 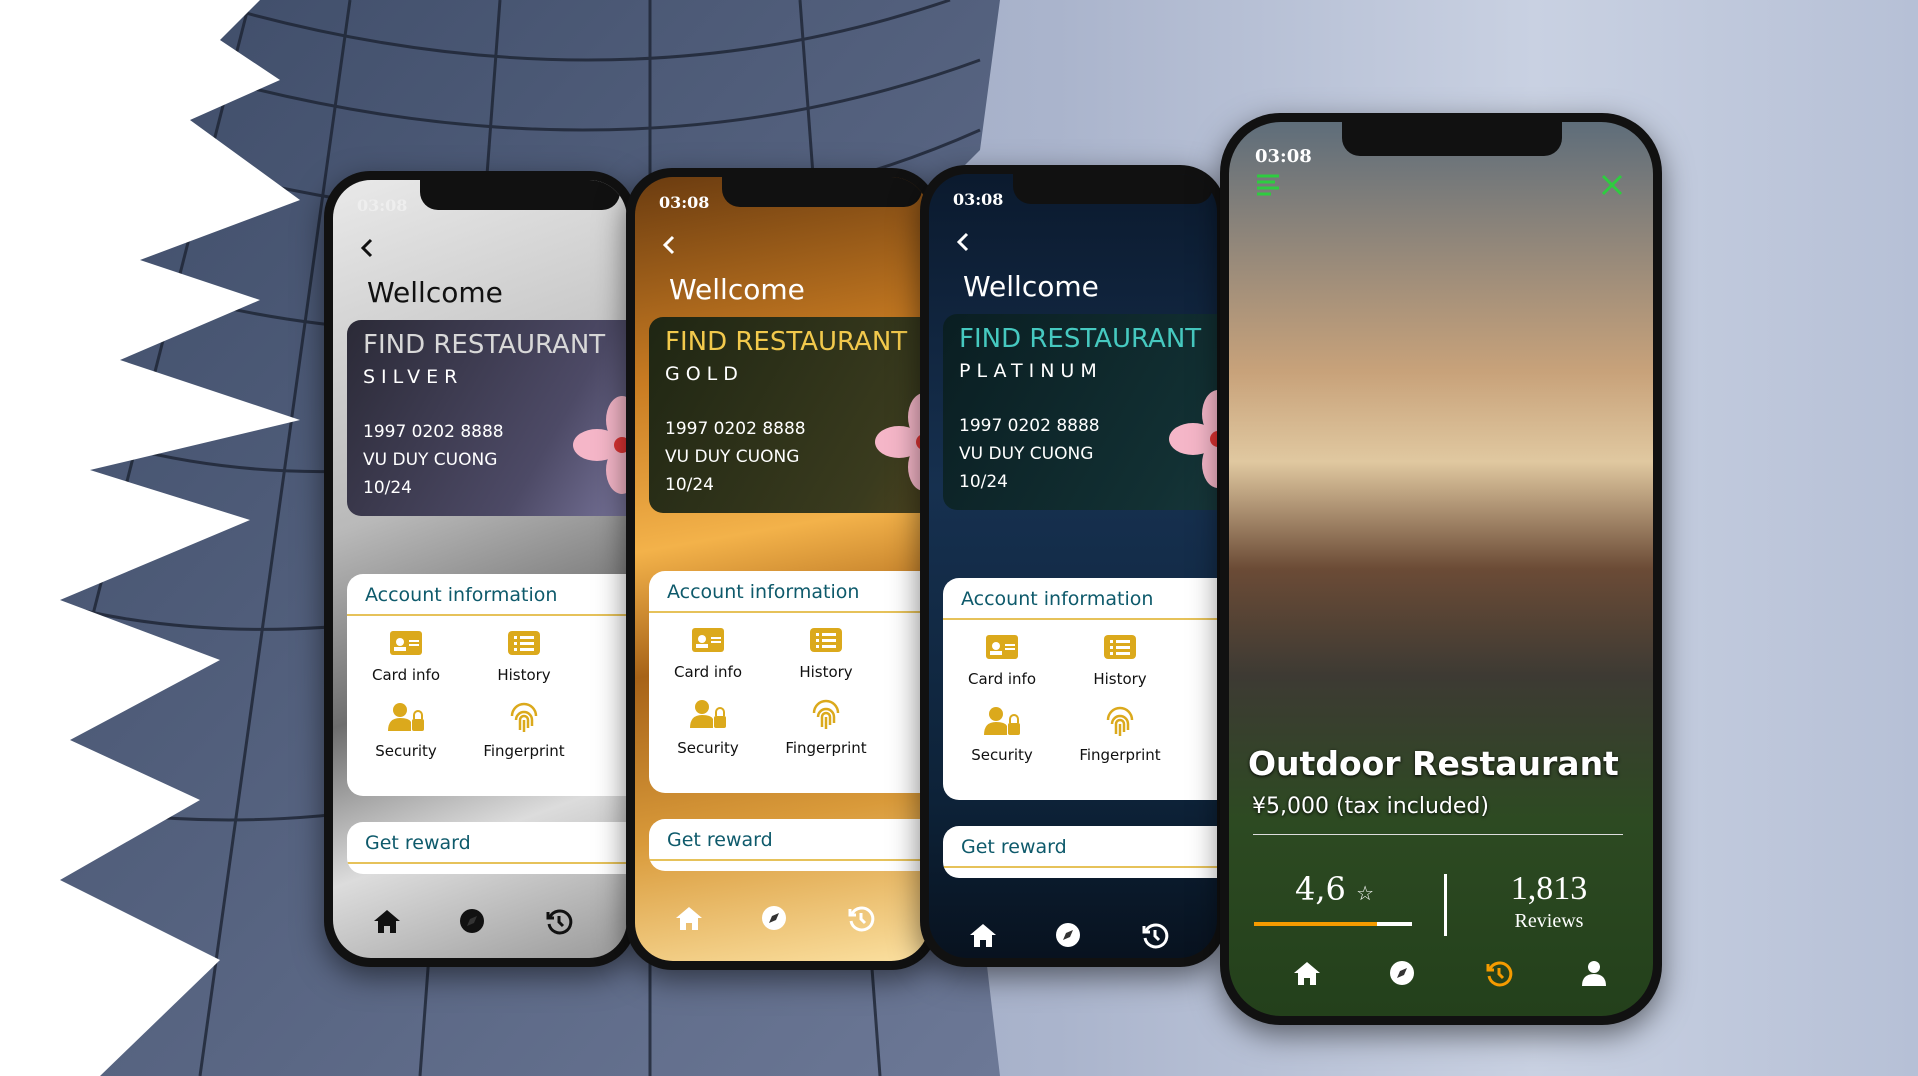 I want to click on close-icon, so click(x=1612, y=185).